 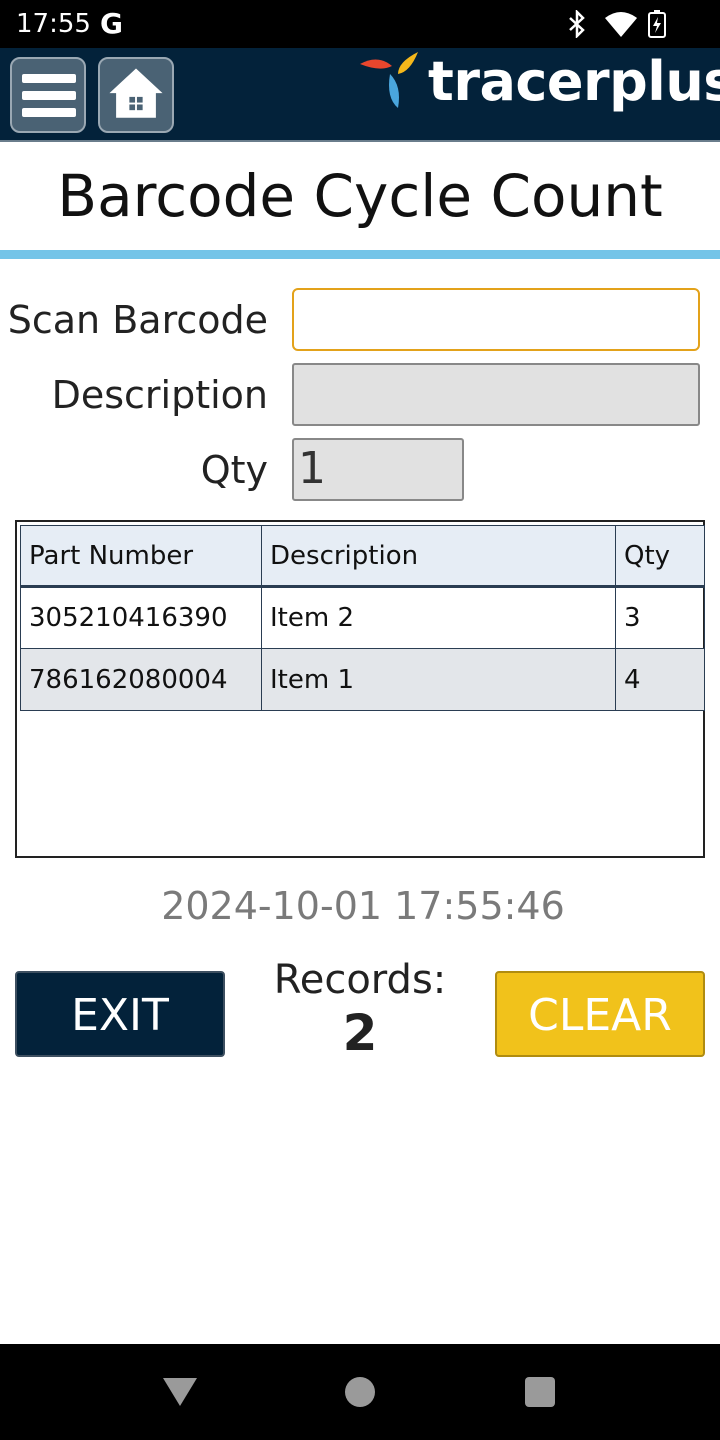 What do you see at coordinates (660, 556) in the screenshot?
I see `column-header-qty: Qty` at bounding box center [660, 556].